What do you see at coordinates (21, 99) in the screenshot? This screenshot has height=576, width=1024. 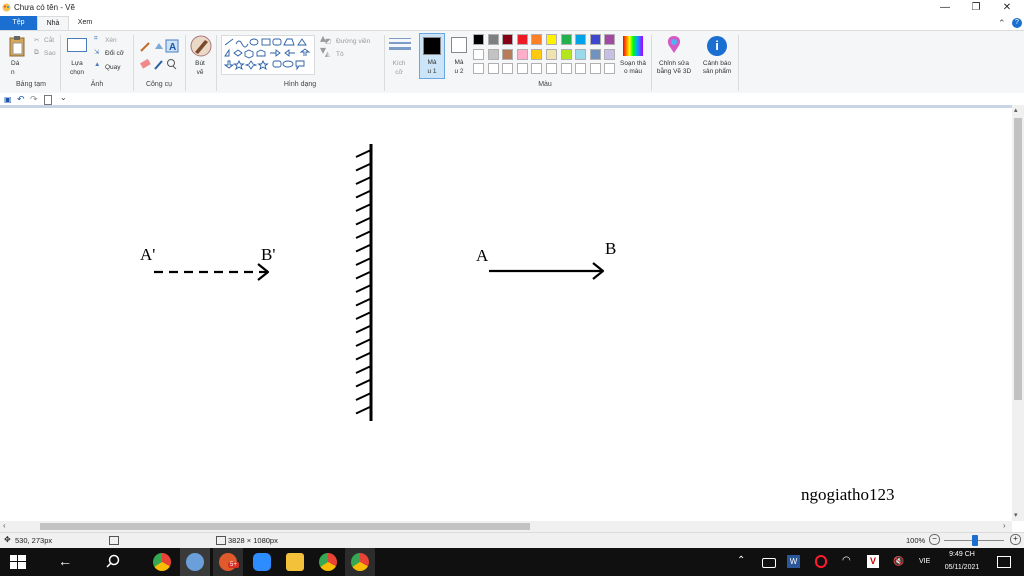 I see `undo-icon: ↶` at bounding box center [21, 99].